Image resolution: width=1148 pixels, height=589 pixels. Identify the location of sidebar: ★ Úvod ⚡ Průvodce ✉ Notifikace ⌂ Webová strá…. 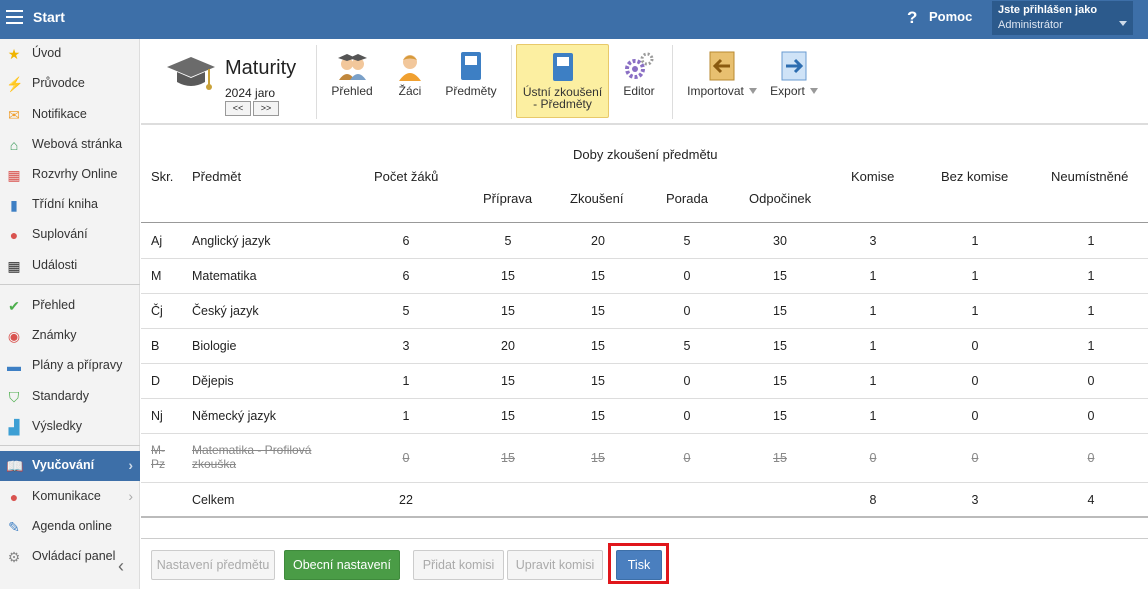
(70, 314).